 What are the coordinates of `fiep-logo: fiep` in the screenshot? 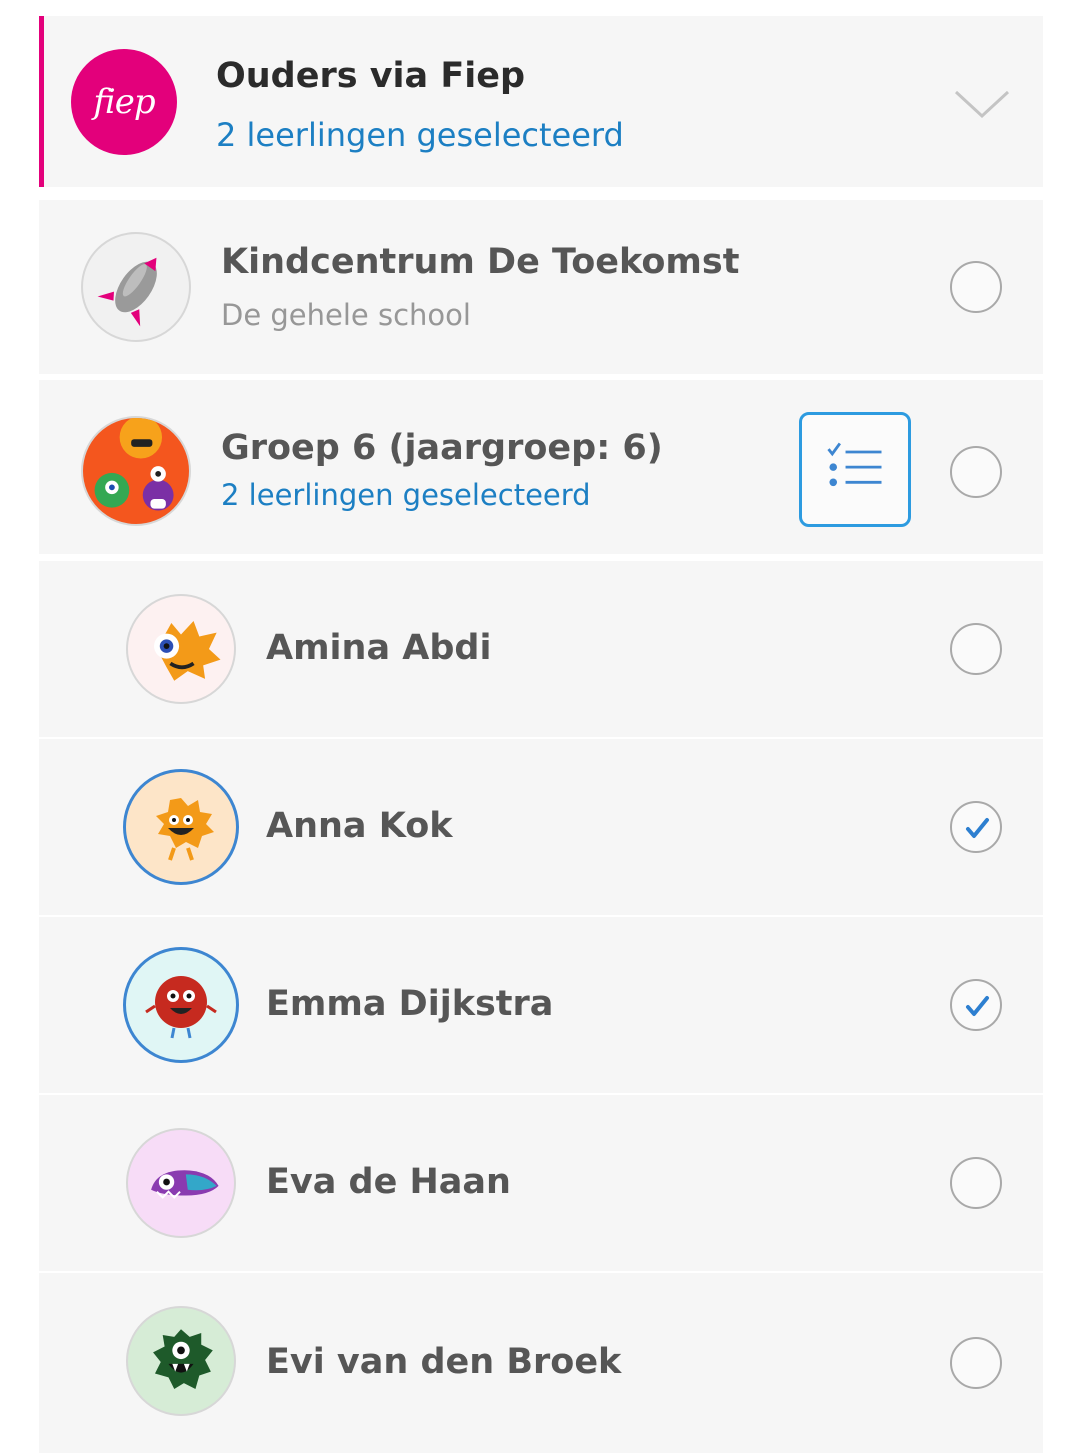 It's located at (124, 102).